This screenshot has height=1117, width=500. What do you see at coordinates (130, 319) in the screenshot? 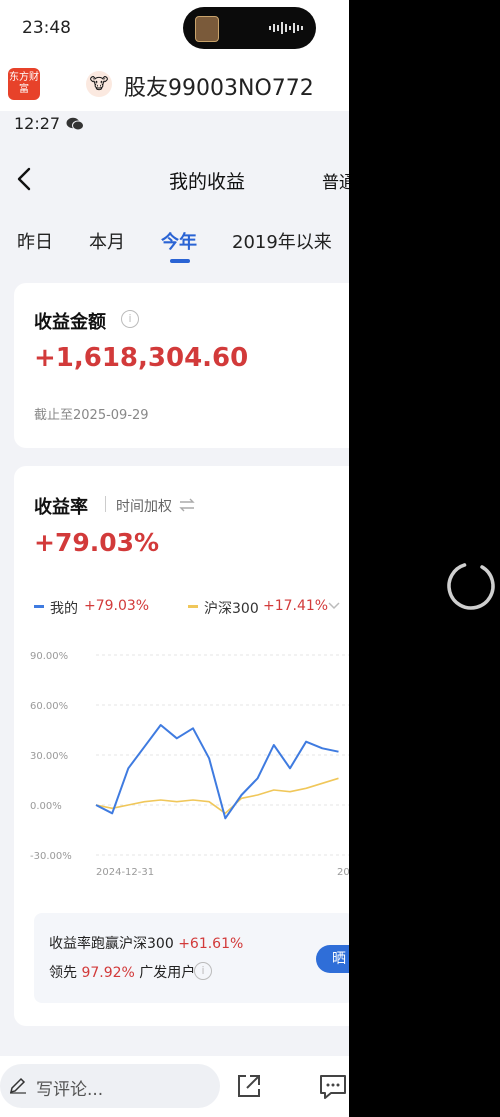
I see `info-icon: i` at bounding box center [130, 319].